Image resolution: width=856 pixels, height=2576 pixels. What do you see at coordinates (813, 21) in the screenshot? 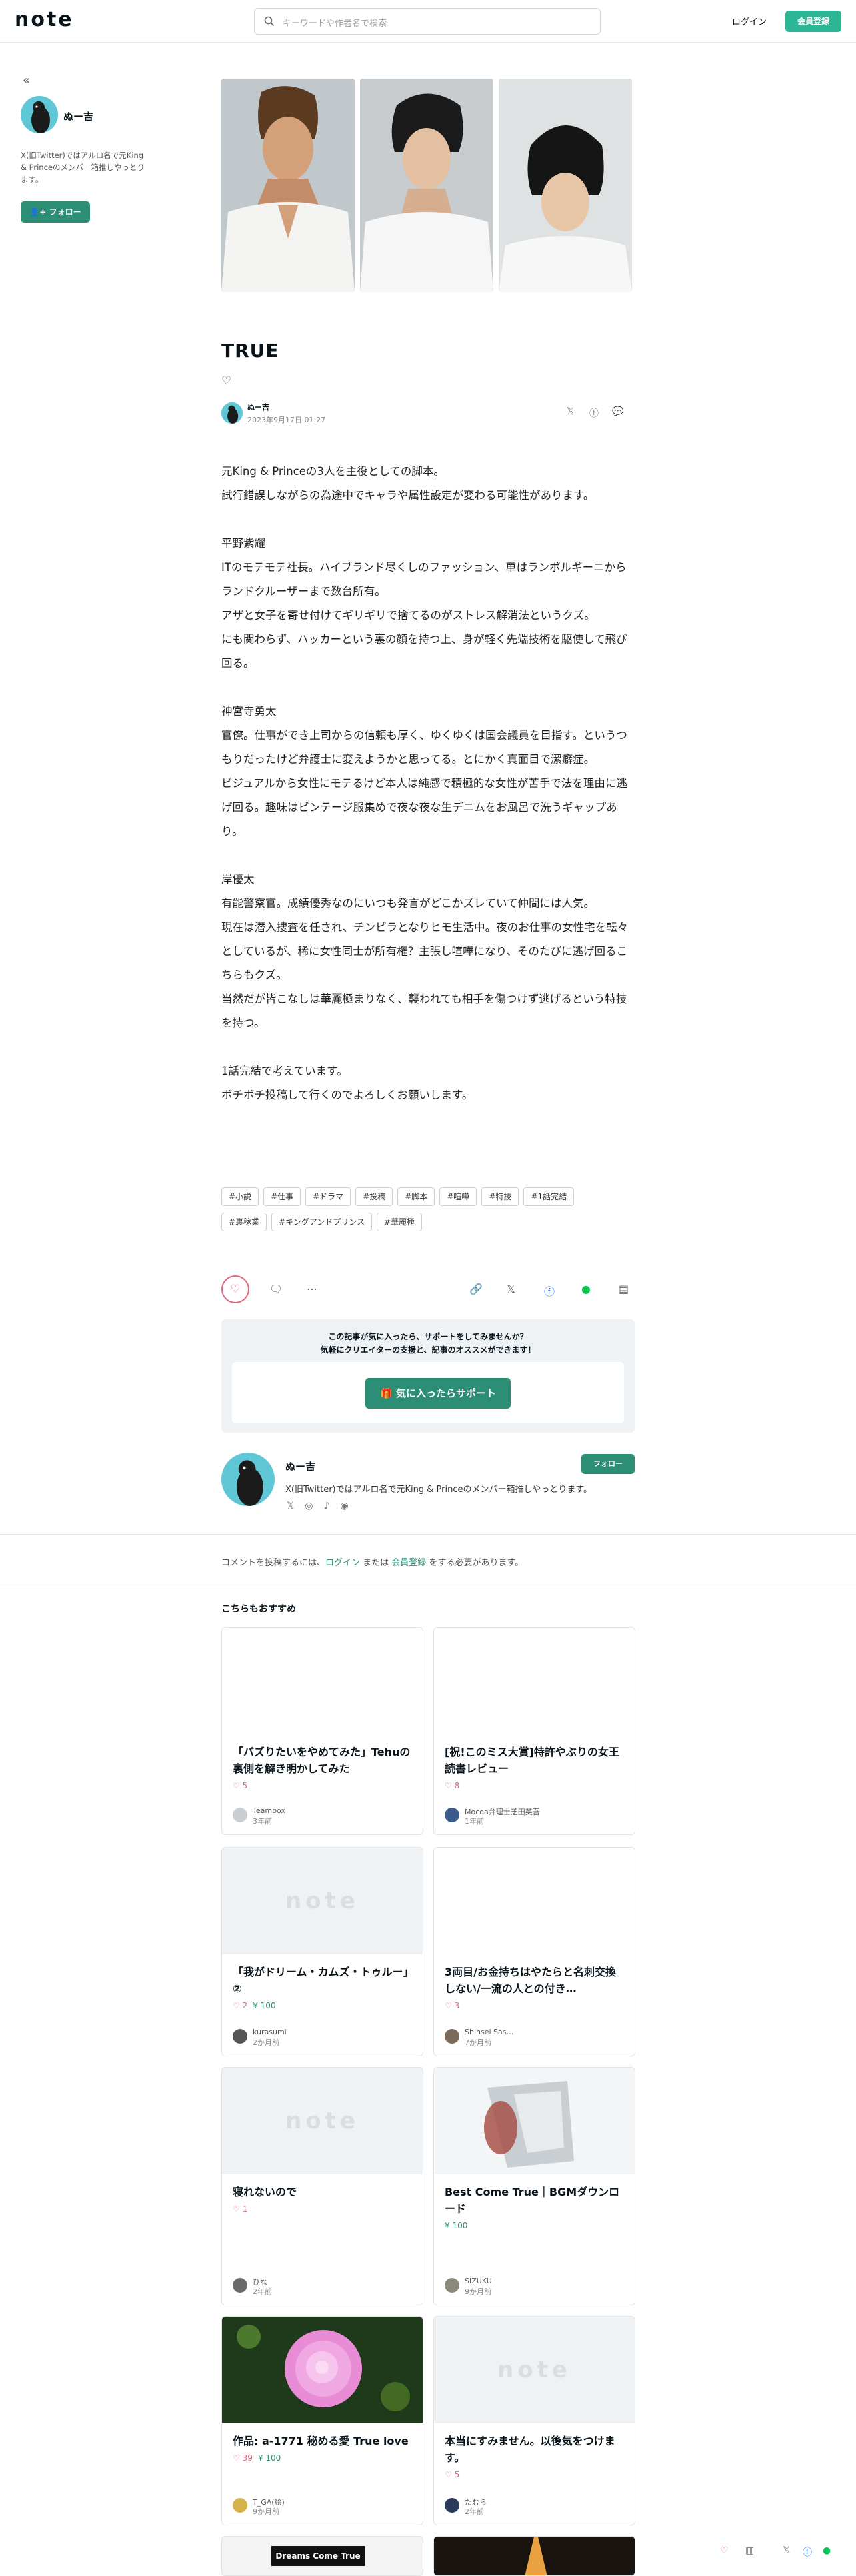
I see `signup-button: 会員登録` at bounding box center [813, 21].